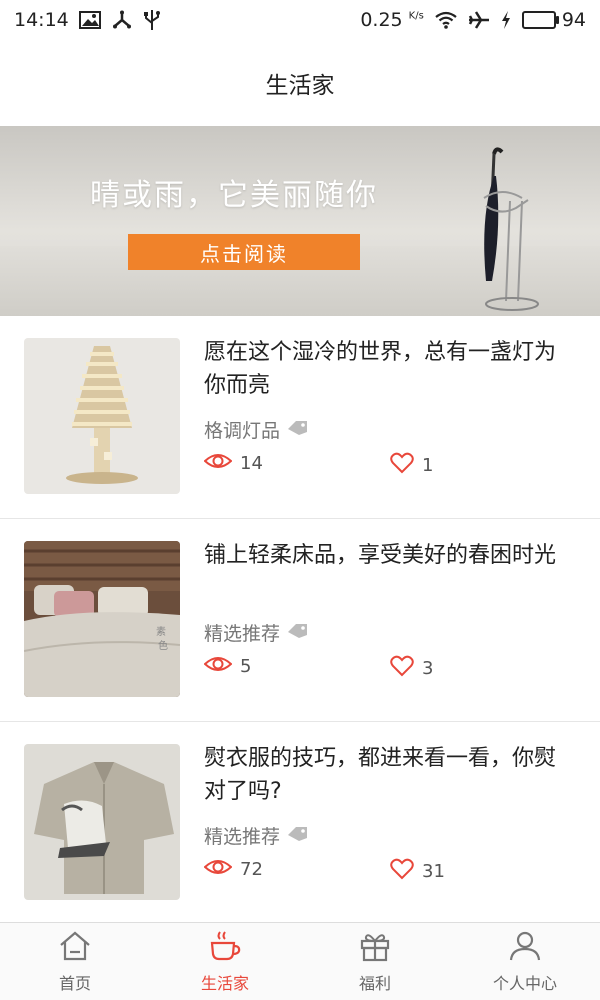 The height and width of the screenshot is (1000, 600). What do you see at coordinates (152, 20) in the screenshot?
I see `usb-icon` at bounding box center [152, 20].